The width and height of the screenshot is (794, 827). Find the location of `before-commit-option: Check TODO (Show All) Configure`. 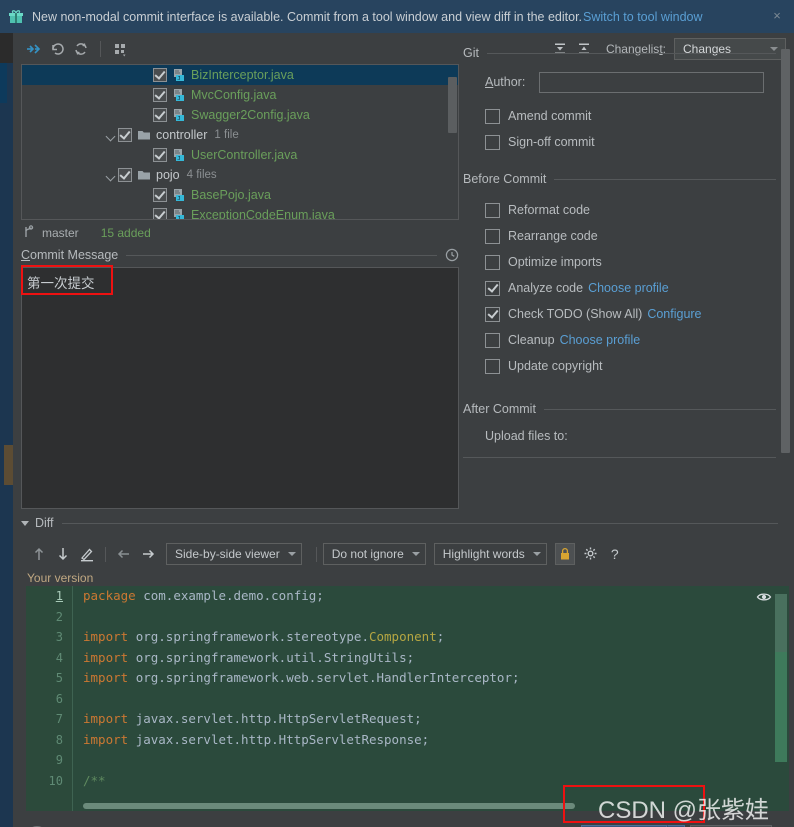

before-commit-option: Check TODO (Show All) Configure is located at coordinates (639, 314).